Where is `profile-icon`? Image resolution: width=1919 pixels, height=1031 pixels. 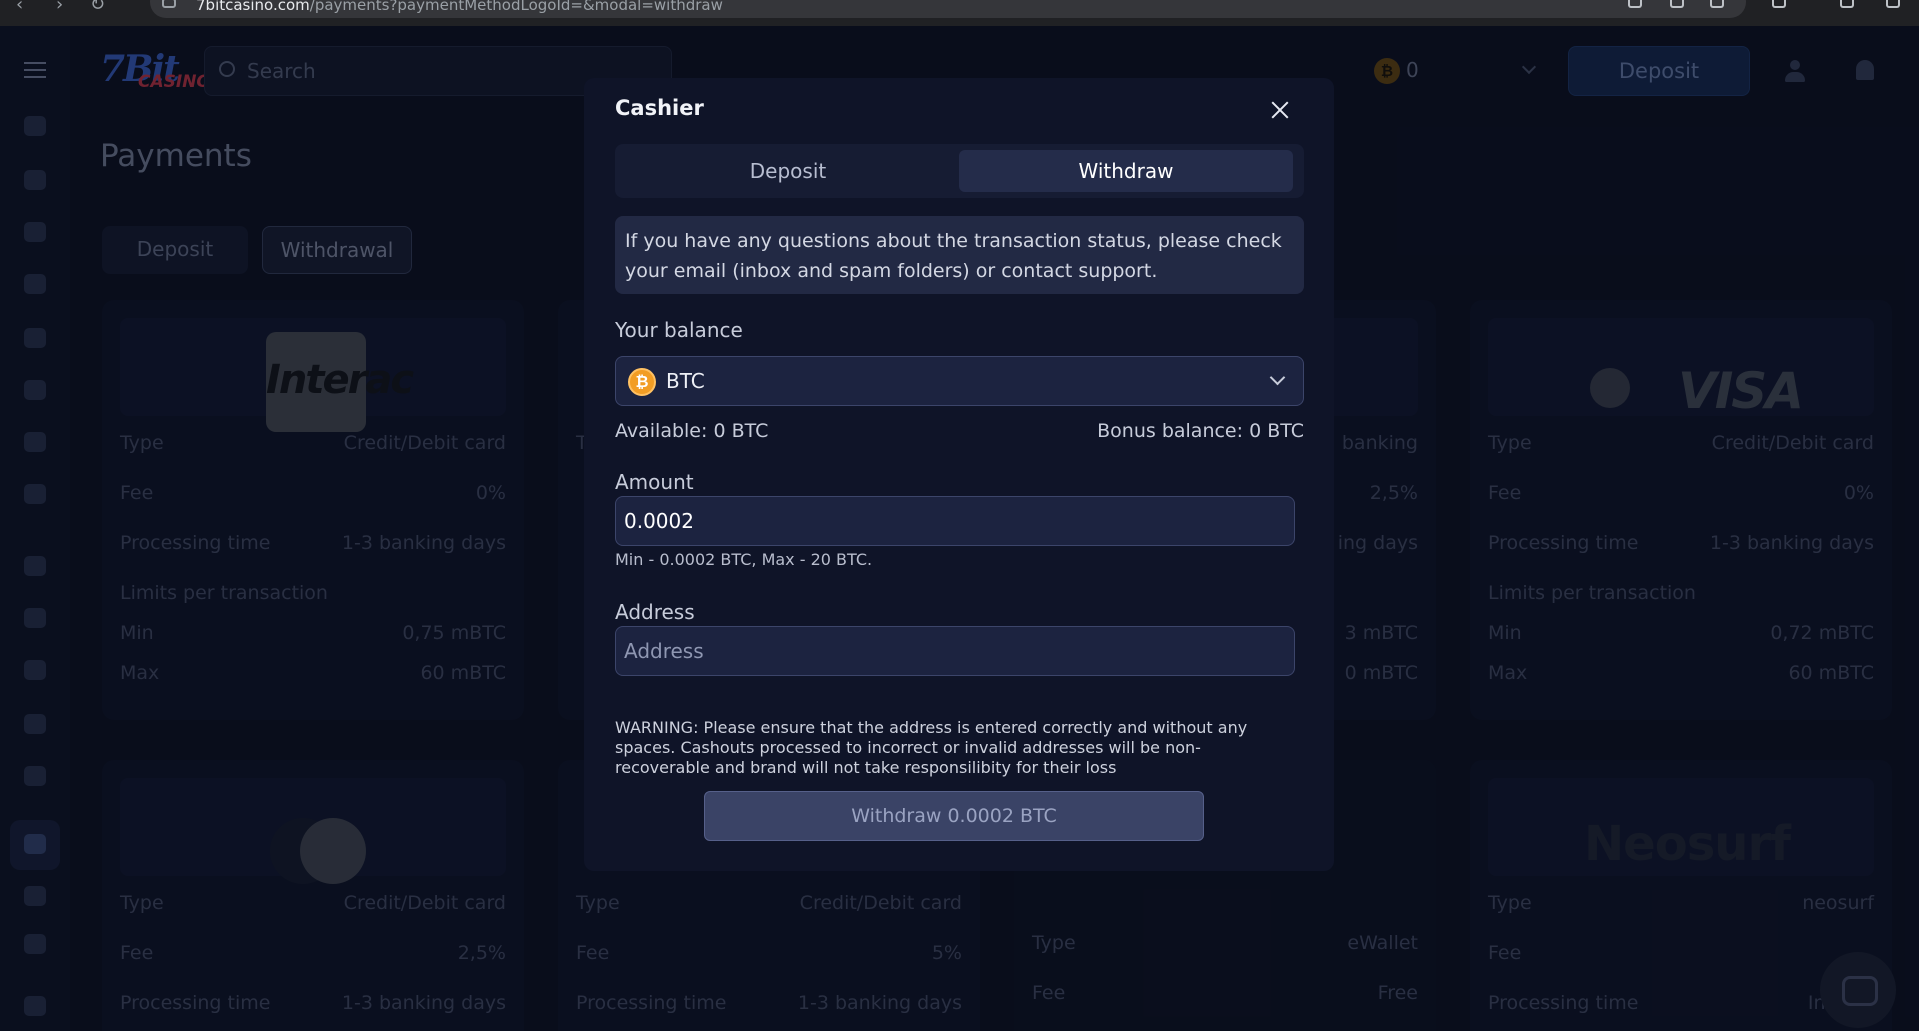
profile-icon is located at coordinates (1847, 4).